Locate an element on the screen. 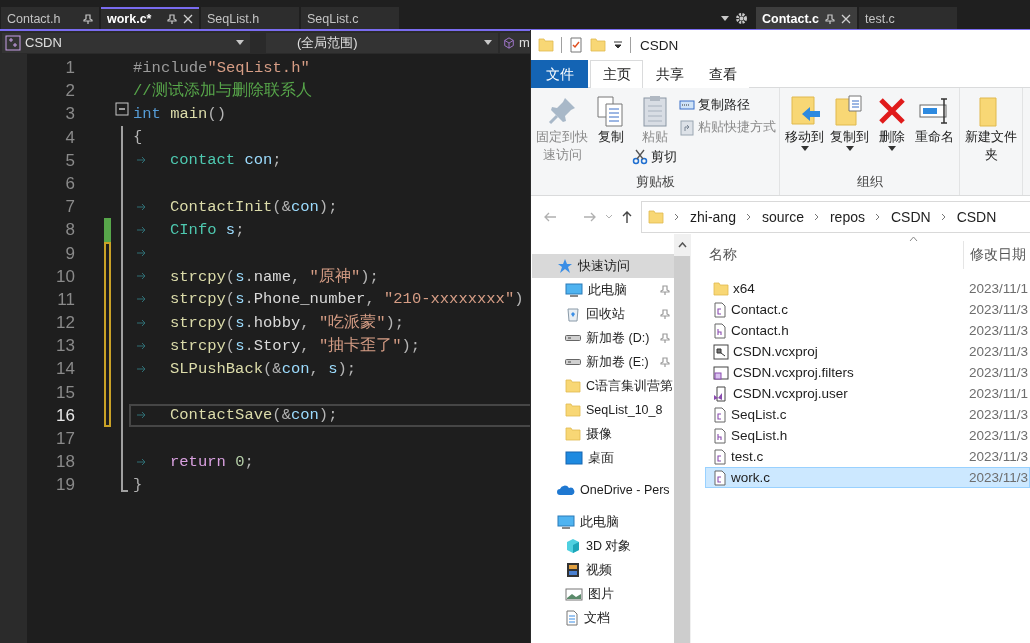  ribbon-tab: 文件 is located at coordinates (559, 74).